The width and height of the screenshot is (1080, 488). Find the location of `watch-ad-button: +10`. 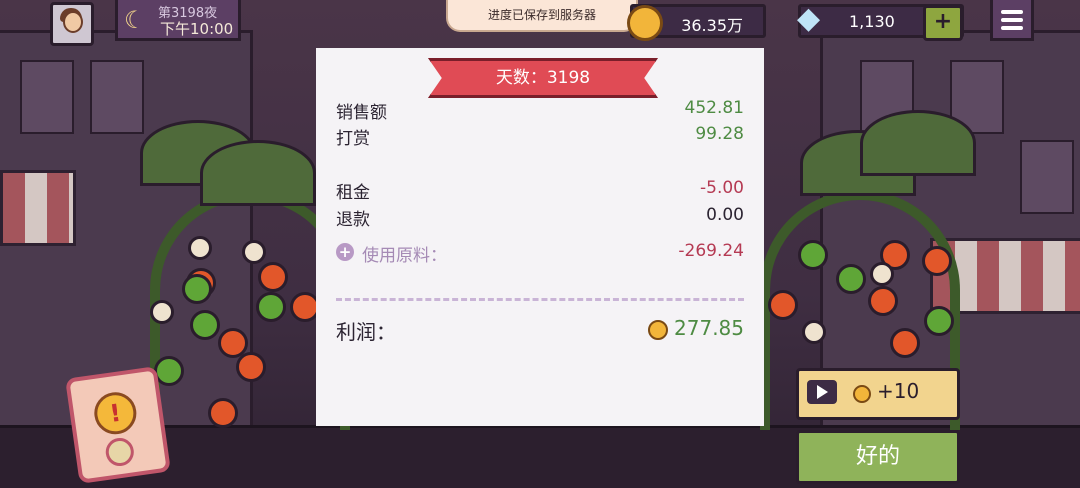

watch-ad-button: +10 is located at coordinates (878, 394).